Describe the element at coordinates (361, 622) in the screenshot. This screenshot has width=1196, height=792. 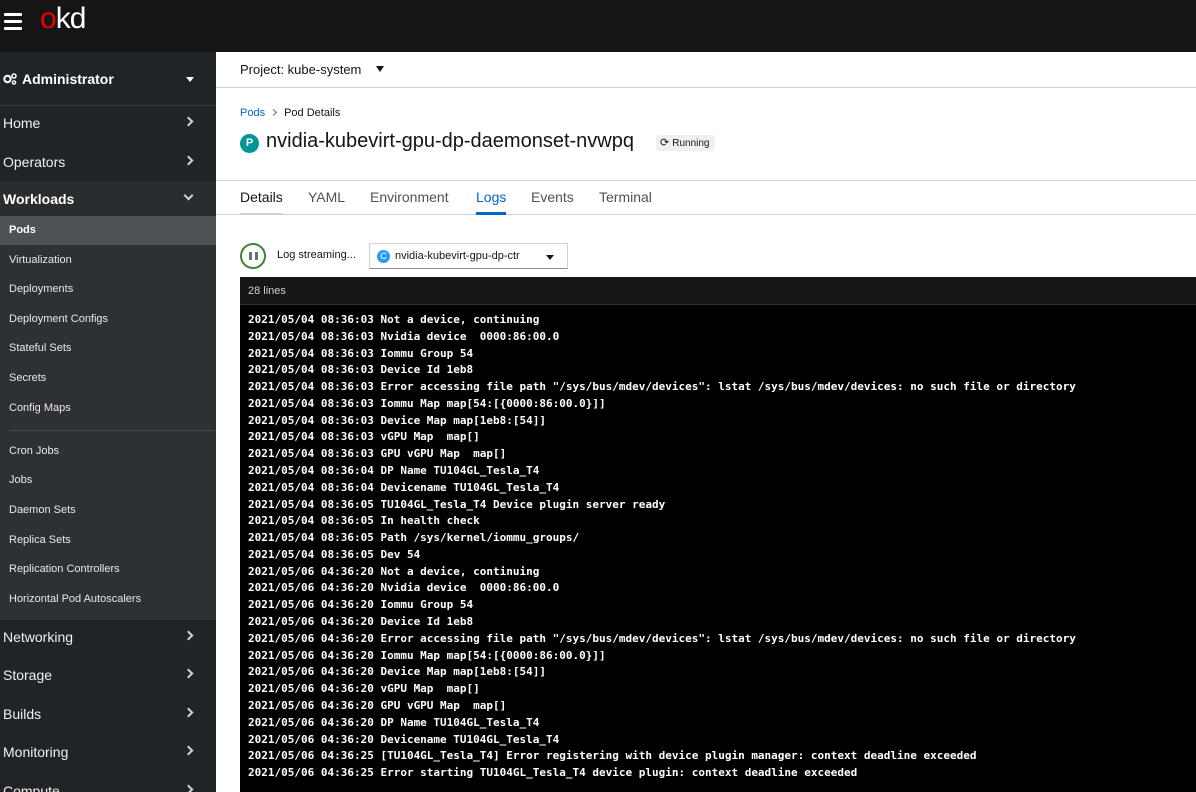
I see `log-line: 2021/05/06 04:36:20 Device Id 1eb8` at that location.